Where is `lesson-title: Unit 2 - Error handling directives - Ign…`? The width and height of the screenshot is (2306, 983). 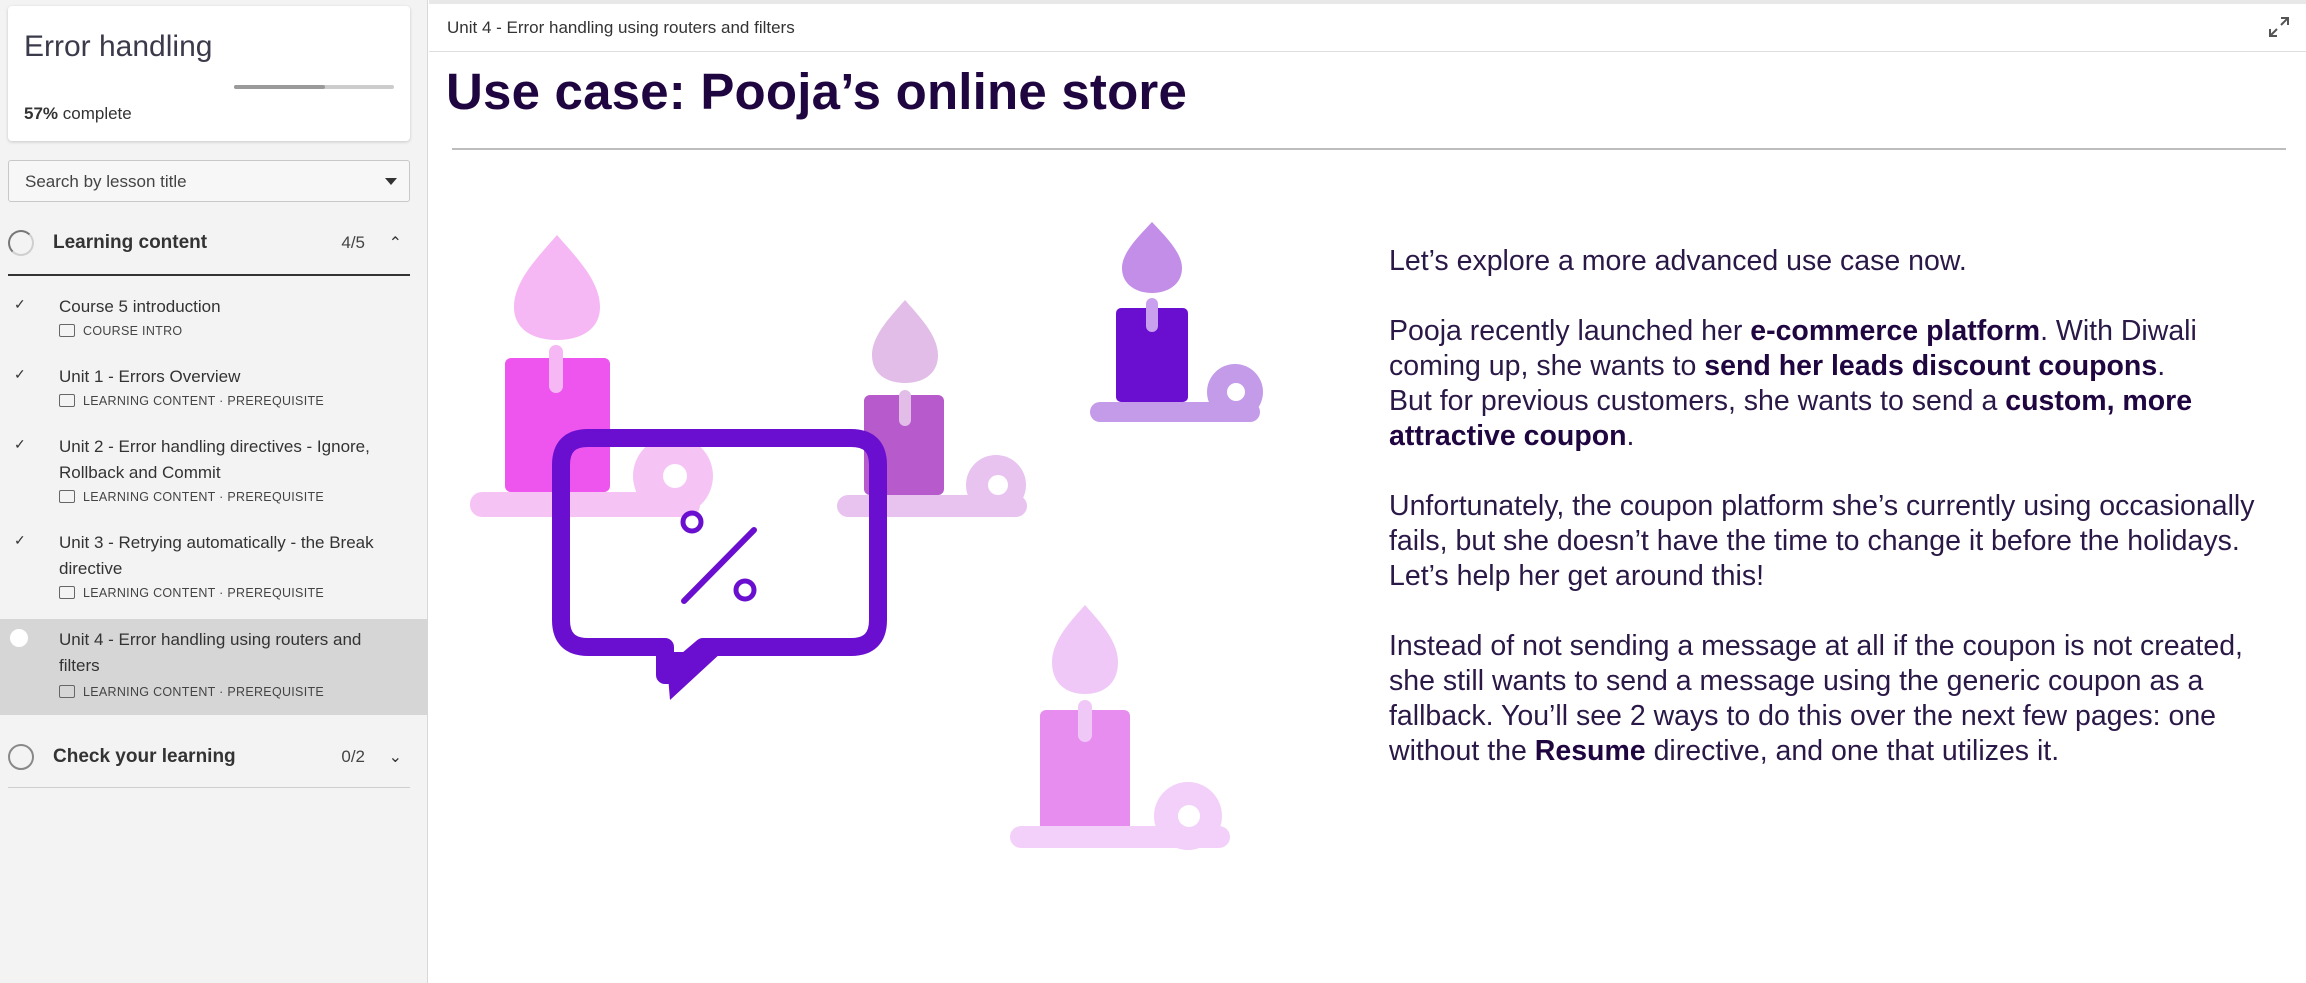 lesson-title: Unit 2 - Error handling directives - Ign… is located at coordinates (224, 460).